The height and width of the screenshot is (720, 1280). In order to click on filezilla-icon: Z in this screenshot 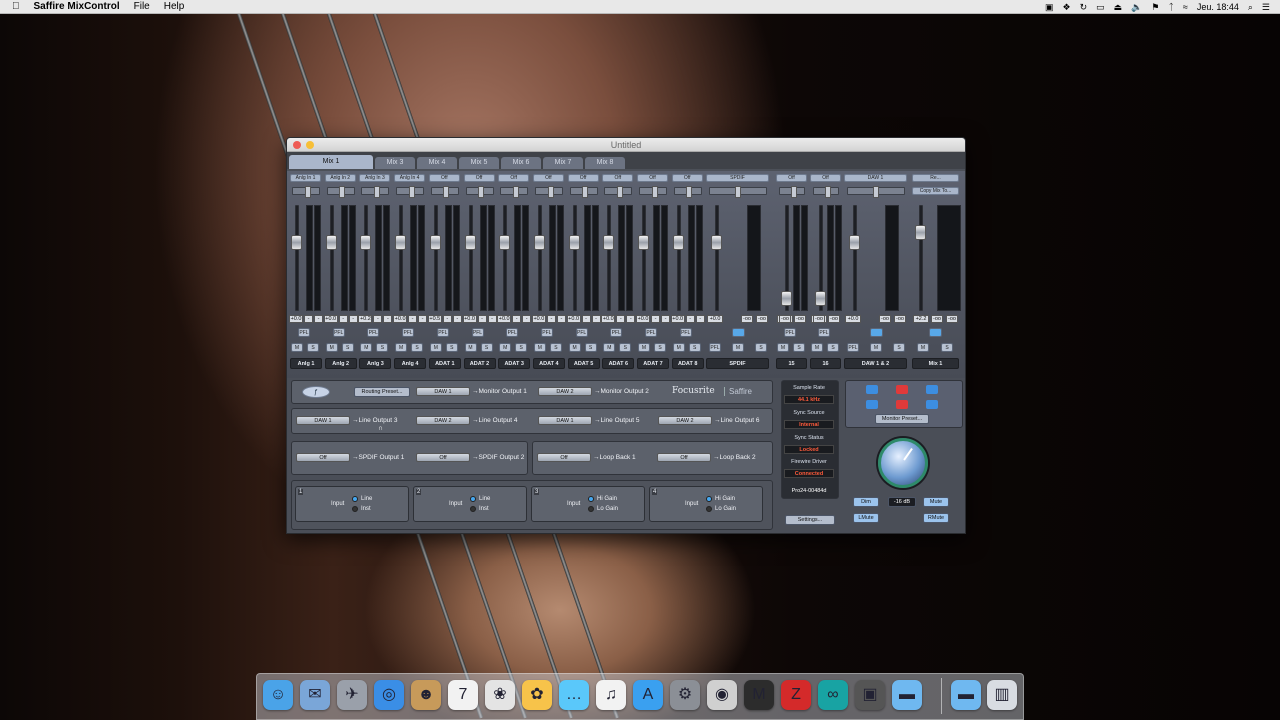, I will do `click(796, 695)`.